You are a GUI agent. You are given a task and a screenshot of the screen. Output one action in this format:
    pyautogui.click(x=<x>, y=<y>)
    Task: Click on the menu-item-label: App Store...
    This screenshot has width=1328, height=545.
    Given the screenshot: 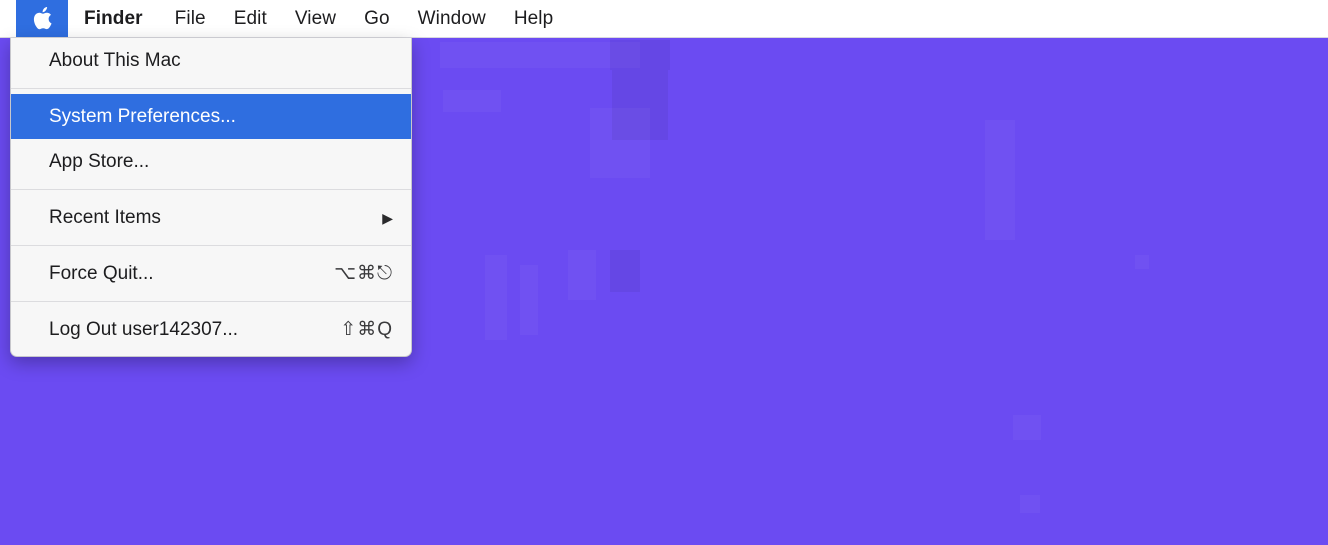 What is the action you would take?
    pyautogui.click(x=99, y=161)
    